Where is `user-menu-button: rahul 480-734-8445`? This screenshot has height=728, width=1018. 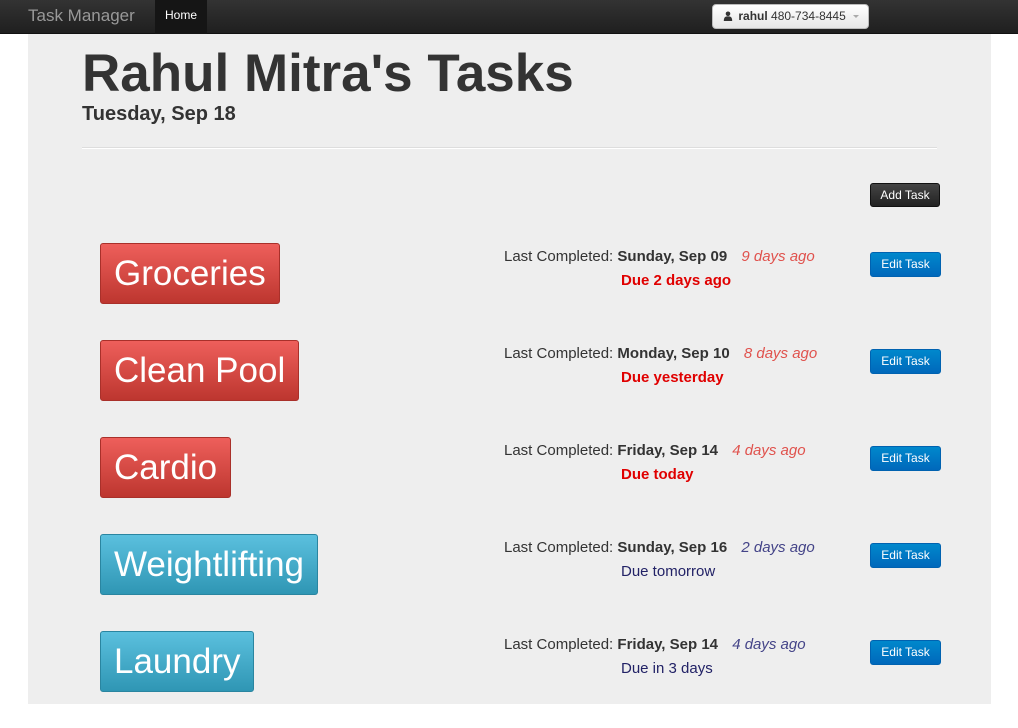 user-menu-button: rahul 480-734-8445 is located at coordinates (790, 16).